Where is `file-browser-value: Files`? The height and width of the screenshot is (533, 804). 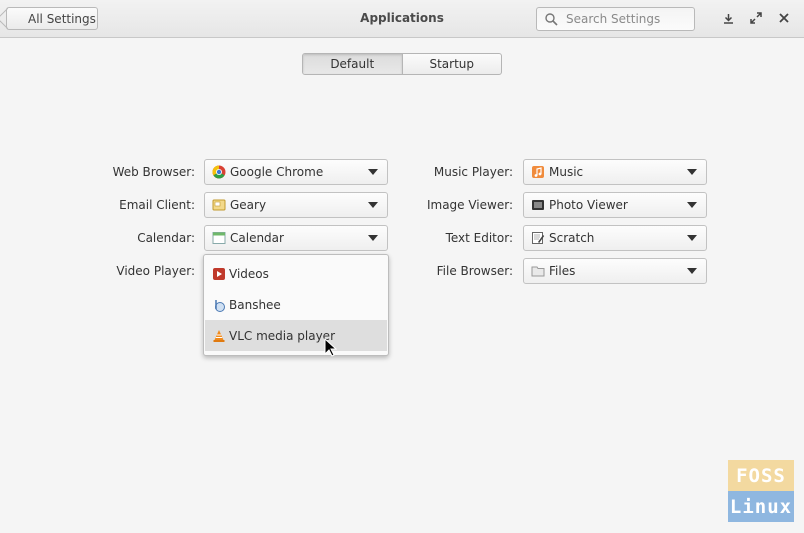
file-browser-value: Files is located at coordinates (562, 271).